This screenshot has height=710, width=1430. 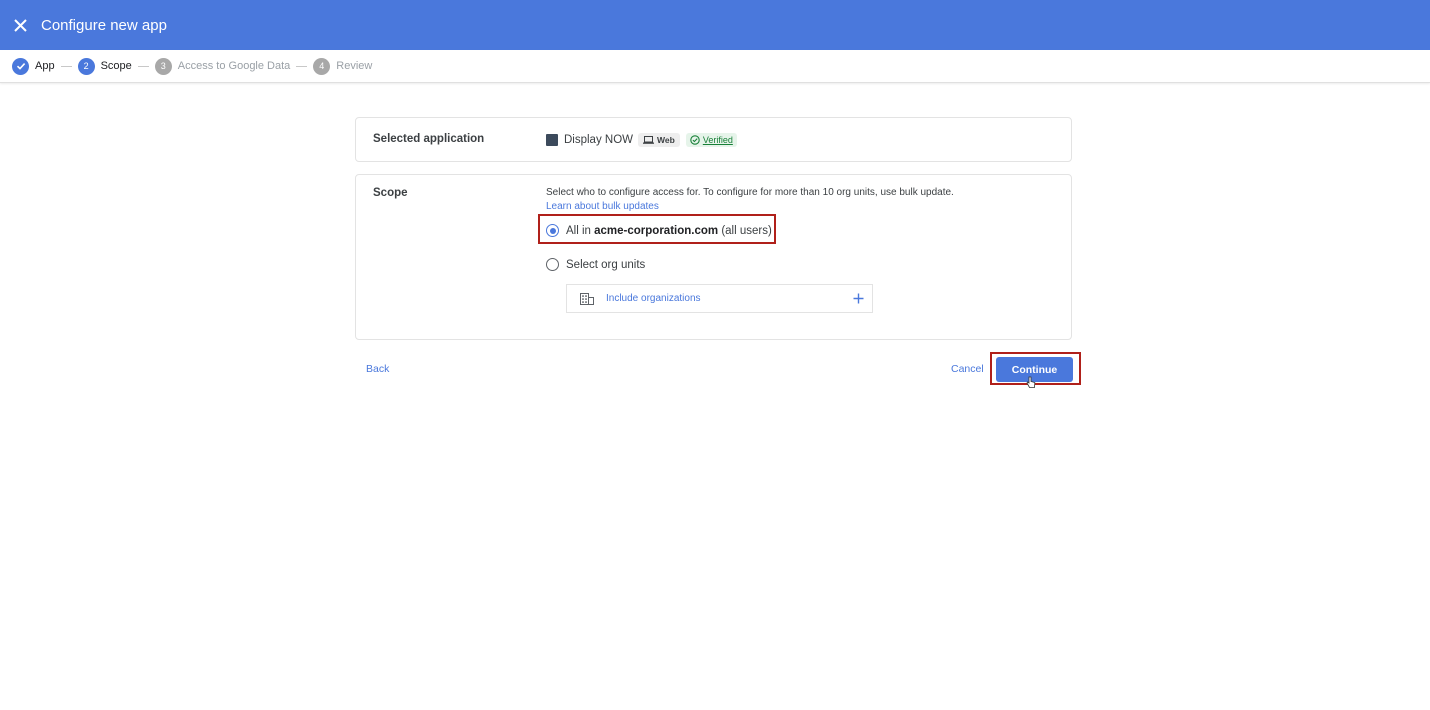 What do you see at coordinates (104, 25) in the screenshot?
I see `page-title: Configure new app` at bounding box center [104, 25].